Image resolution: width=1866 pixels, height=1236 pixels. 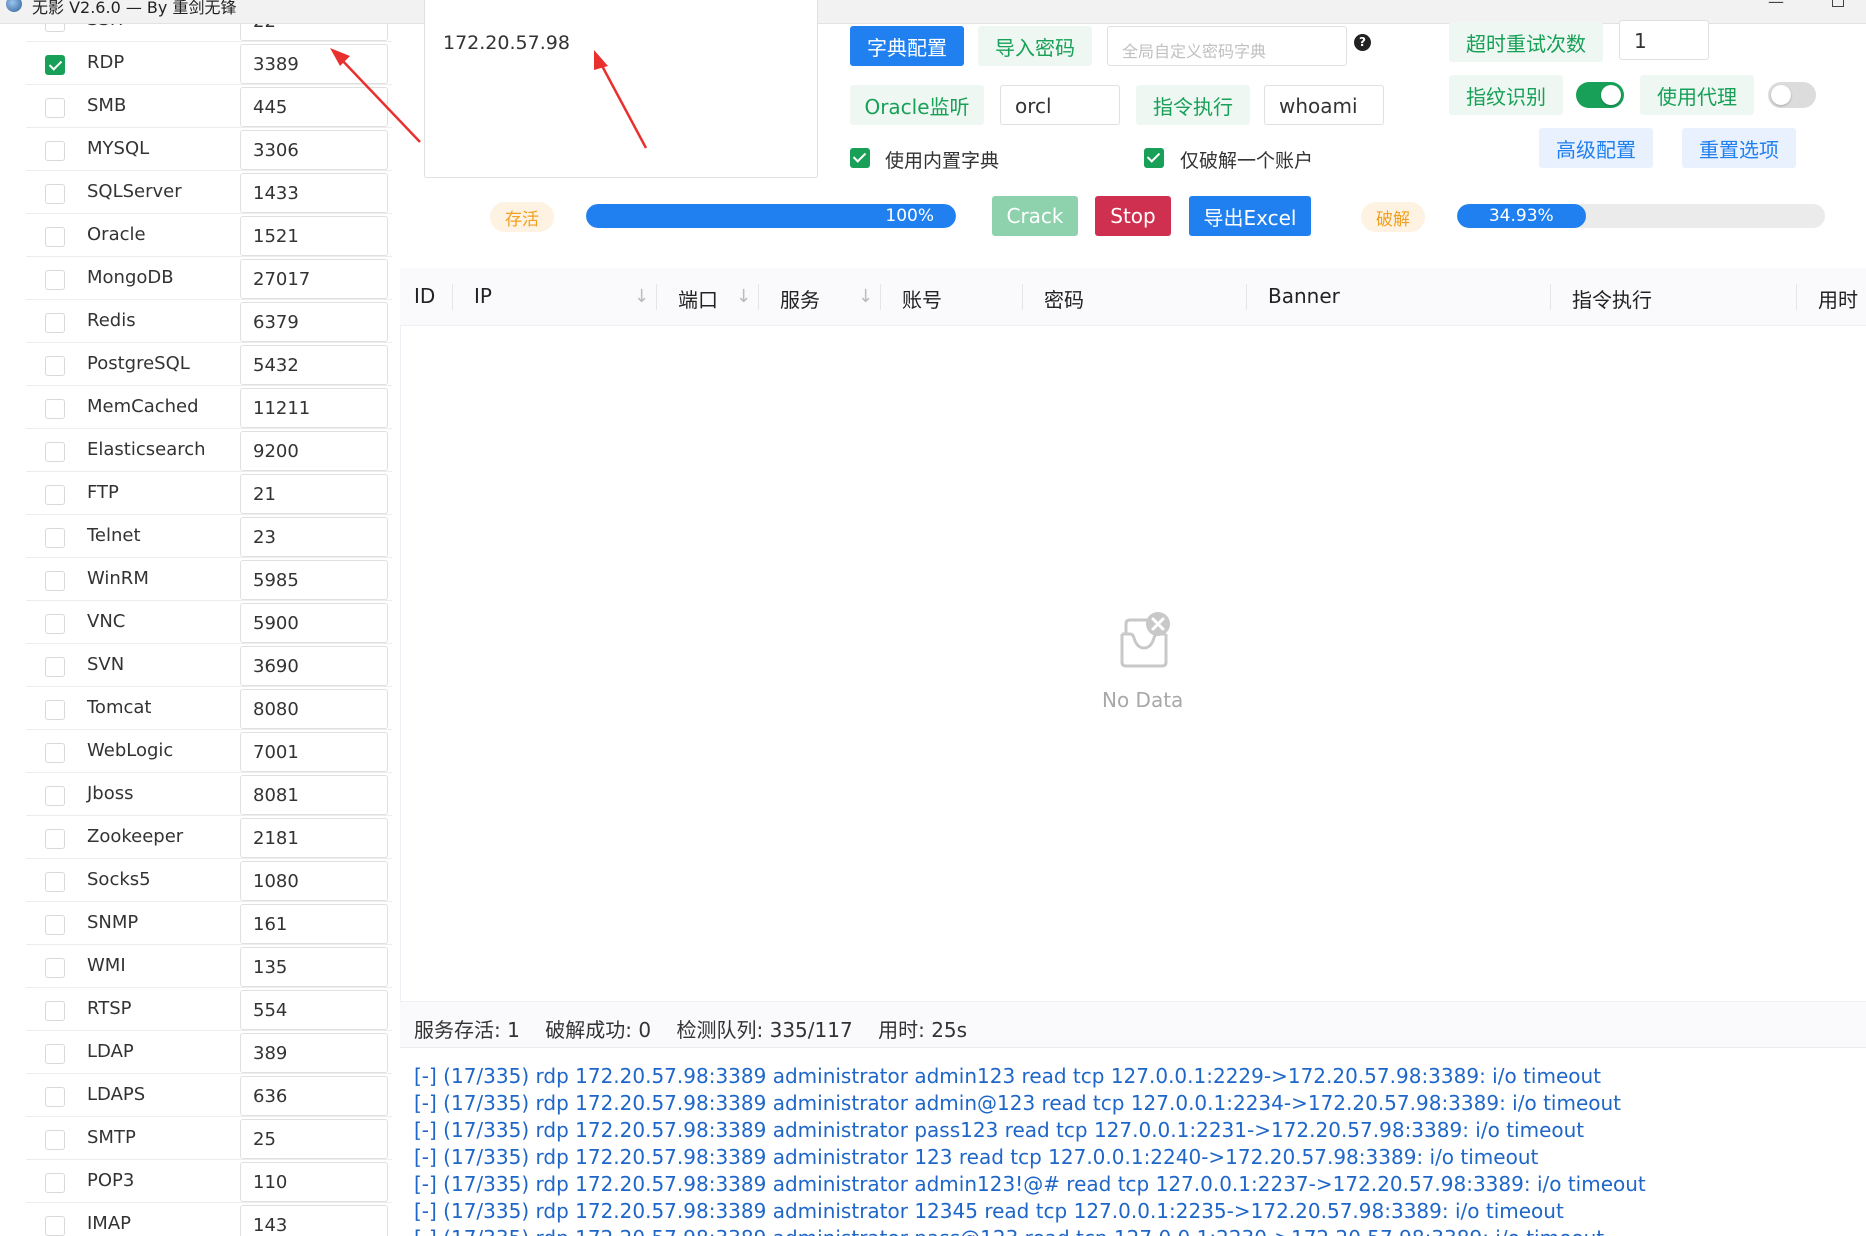 What do you see at coordinates (209, 192) in the screenshot?
I see `service-row: SQLServer 1433` at bounding box center [209, 192].